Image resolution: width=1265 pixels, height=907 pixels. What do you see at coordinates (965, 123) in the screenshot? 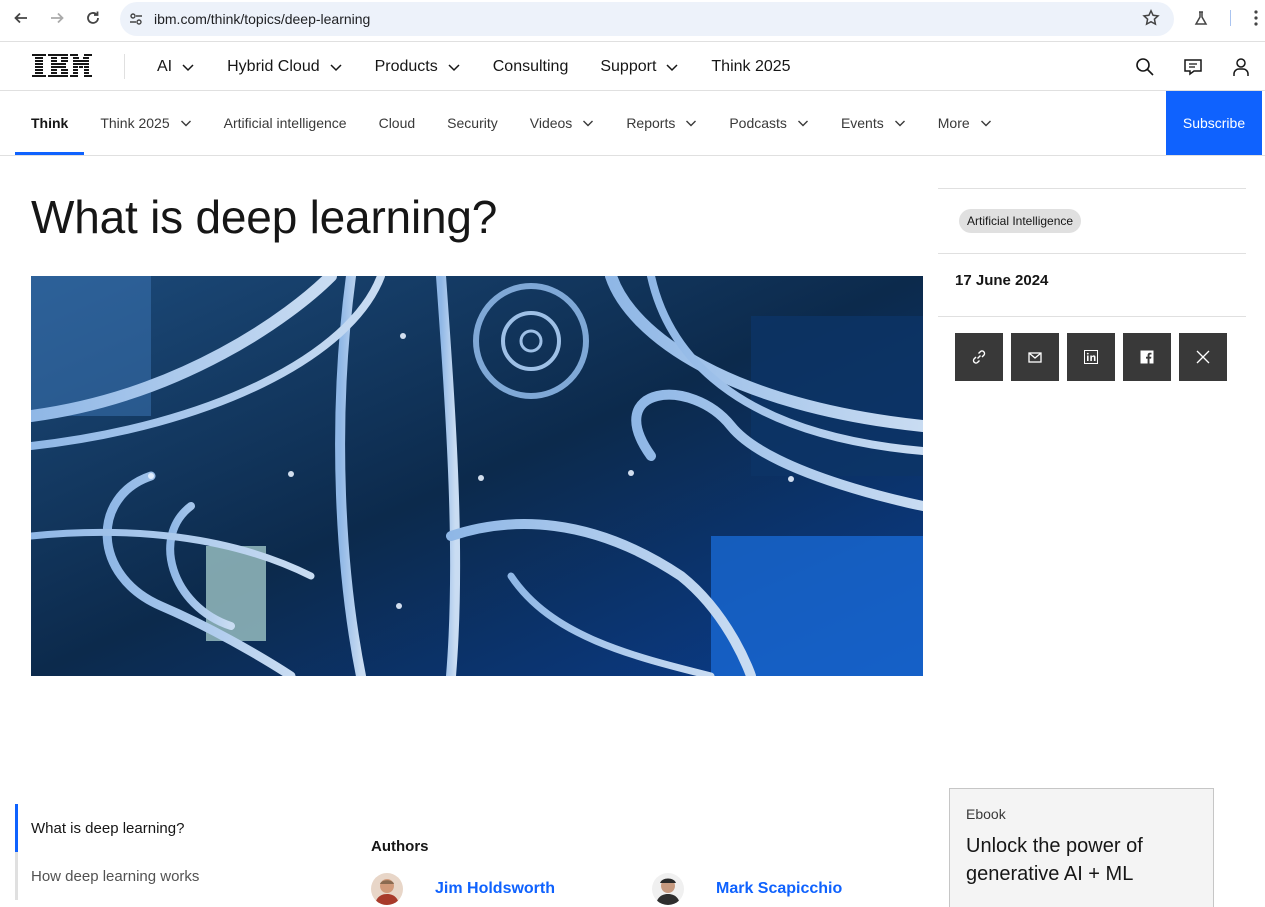
I see `subnav-item-more: More` at bounding box center [965, 123].